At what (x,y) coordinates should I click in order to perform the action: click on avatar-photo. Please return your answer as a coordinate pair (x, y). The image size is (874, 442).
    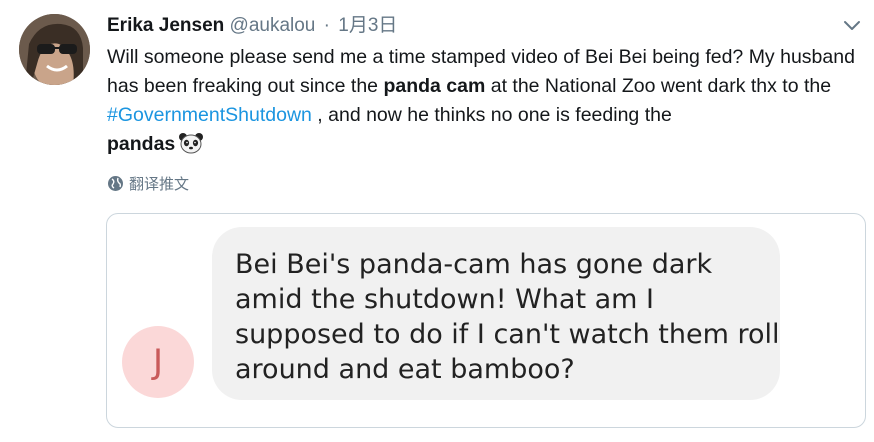
    Looking at the image, I should click on (54, 49).